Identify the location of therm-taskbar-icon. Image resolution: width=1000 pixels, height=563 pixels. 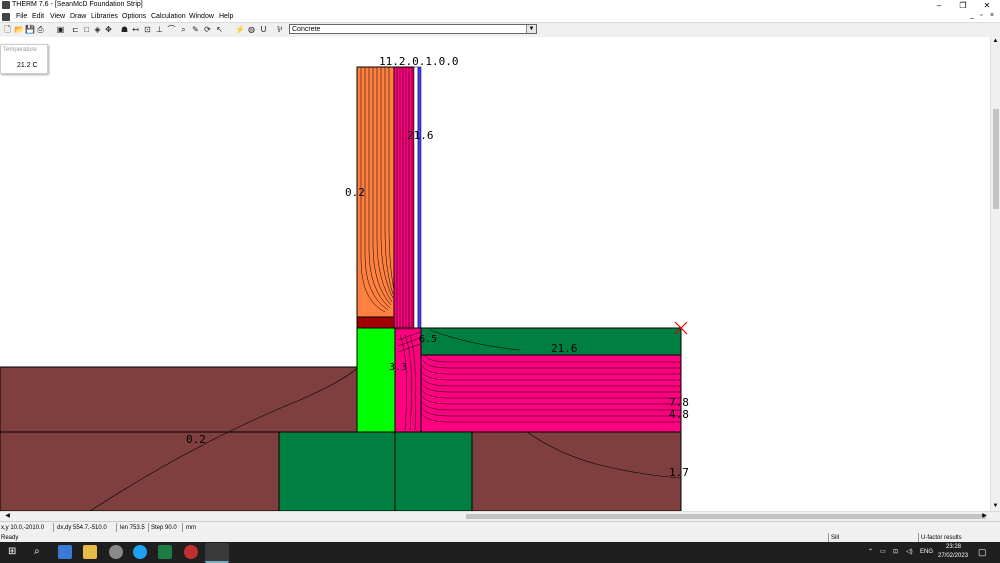
(217, 553).